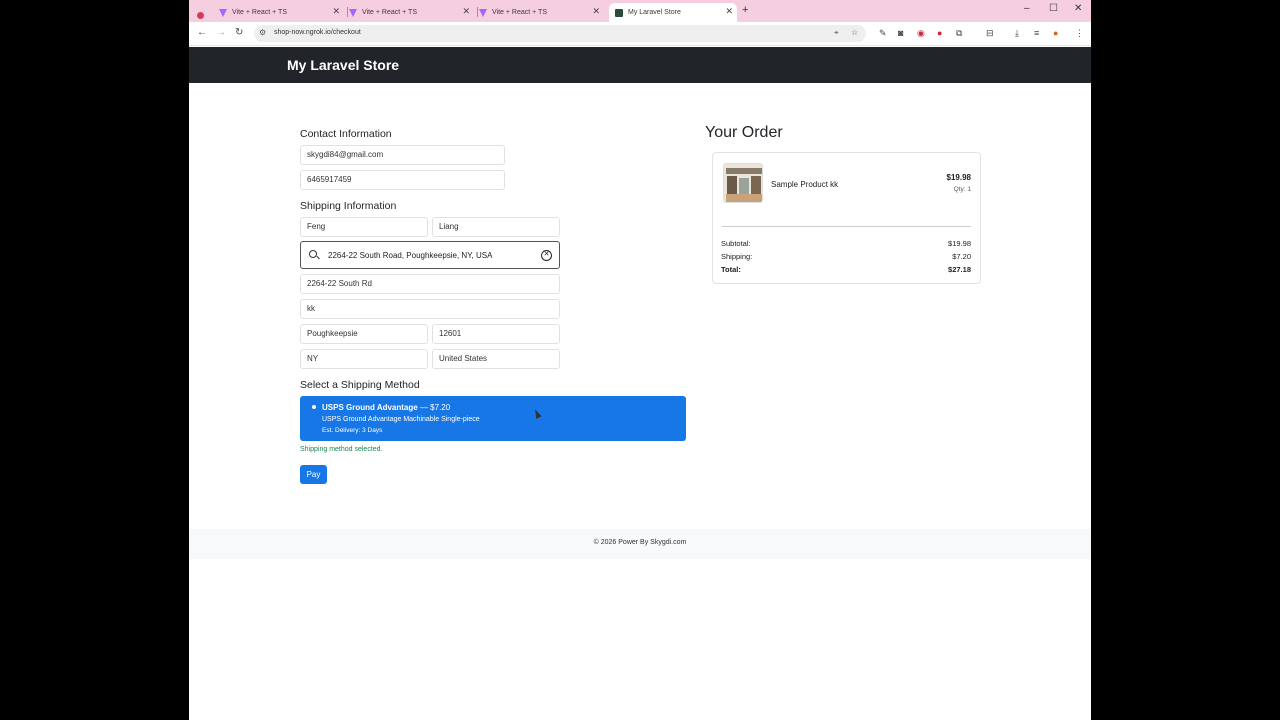 The height and width of the screenshot is (720, 1280). I want to click on site-navbar: My Laravel Store, so click(640, 65).